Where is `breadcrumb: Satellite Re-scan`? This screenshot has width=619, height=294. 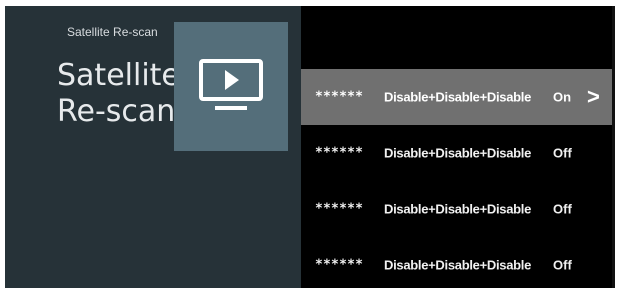
breadcrumb: Satellite Re-scan is located at coordinates (112, 32).